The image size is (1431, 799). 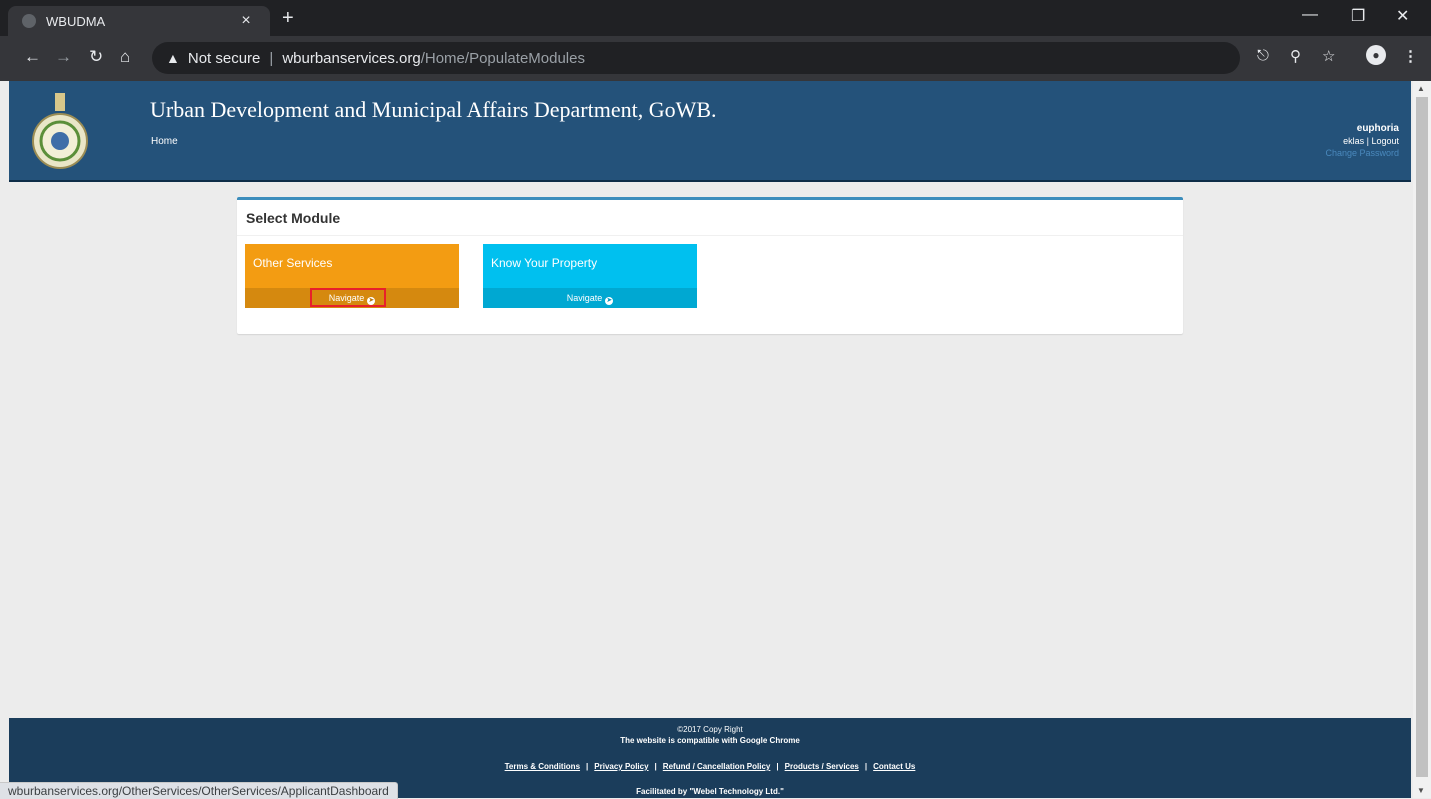 I want to click on new-tab-button: +, so click(x=288, y=18).